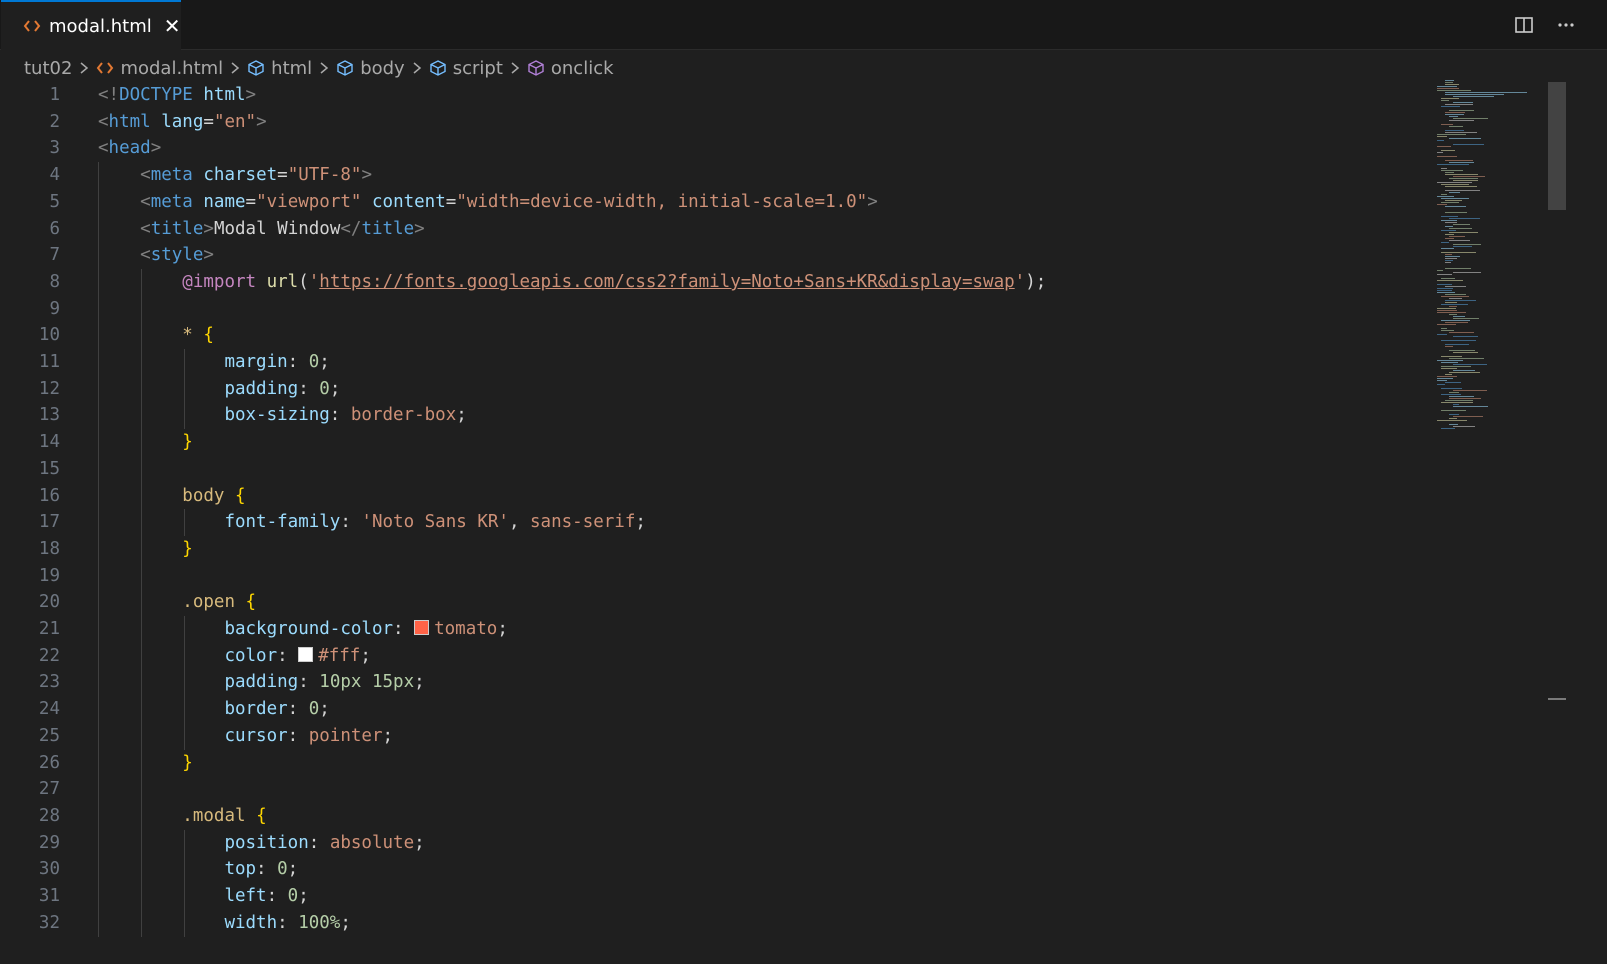  What do you see at coordinates (49, 762) in the screenshot?
I see `line-number: 26` at bounding box center [49, 762].